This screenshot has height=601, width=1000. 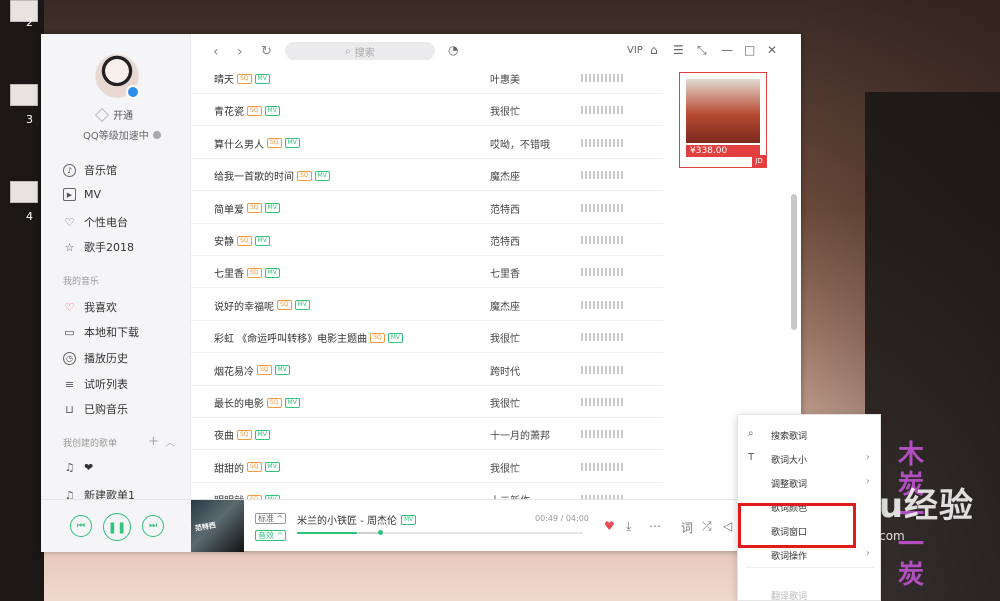 What do you see at coordinates (505, 272) in the screenshot?
I see `album-name: 七里香` at bounding box center [505, 272].